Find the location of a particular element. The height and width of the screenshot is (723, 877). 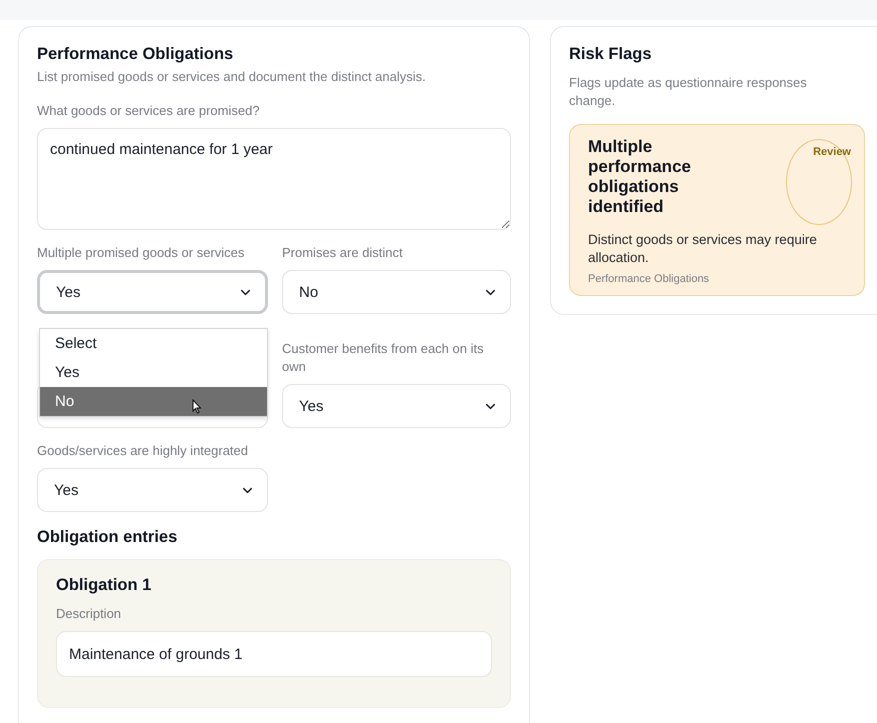

select-field: No is located at coordinates (396, 292).